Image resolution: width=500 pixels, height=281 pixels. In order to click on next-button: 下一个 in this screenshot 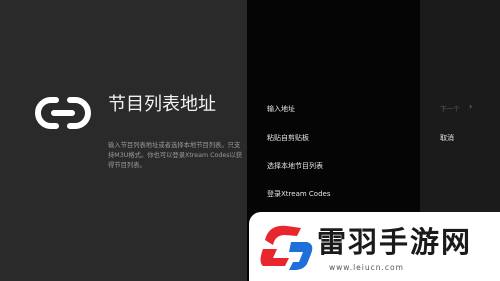, I will do `click(450, 108)`.